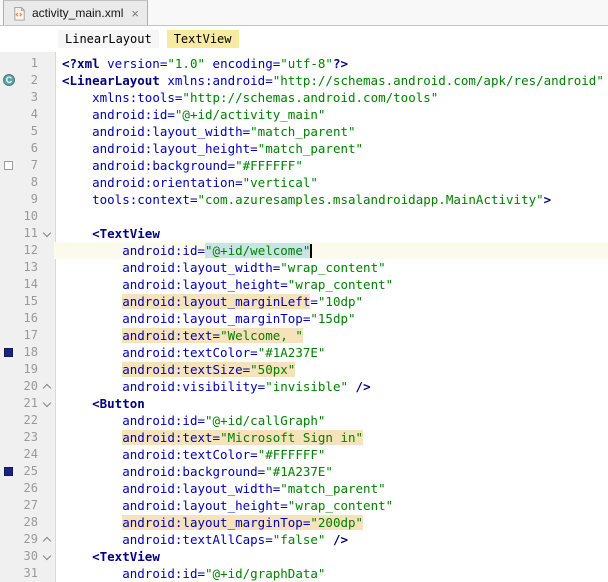  What do you see at coordinates (261, 335) in the screenshot?
I see `code-token: "Welcome, "` at bounding box center [261, 335].